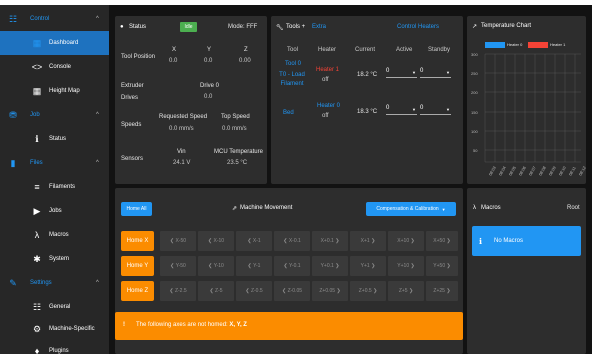 The width and height of the screenshot is (592, 354). Describe the element at coordinates (254, 291) in the screenshot. I see `move-z-minus-0-5-button: ❮ Z-0.5` at that location.